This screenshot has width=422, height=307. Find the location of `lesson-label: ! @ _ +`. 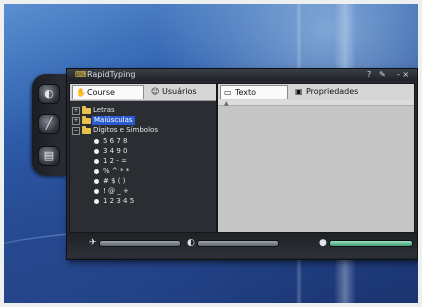

lesson-label: ! @ _ + is located at coordinates (116, 191).